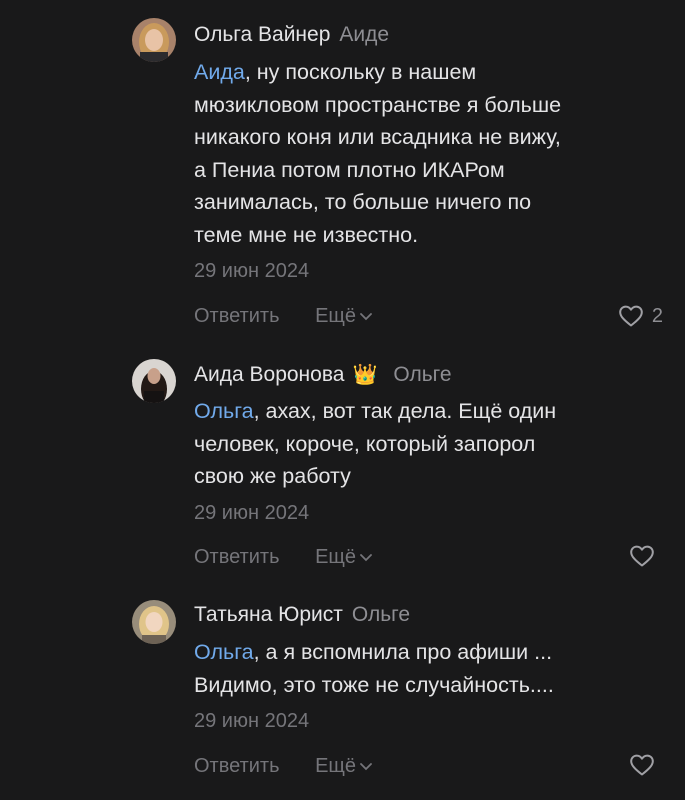 The height and width of the screenshot is (800, 685). What do you see at coordinates (657, 315) in the screenshot?
I see `like-count: 2` at bounding box center [657, 315].